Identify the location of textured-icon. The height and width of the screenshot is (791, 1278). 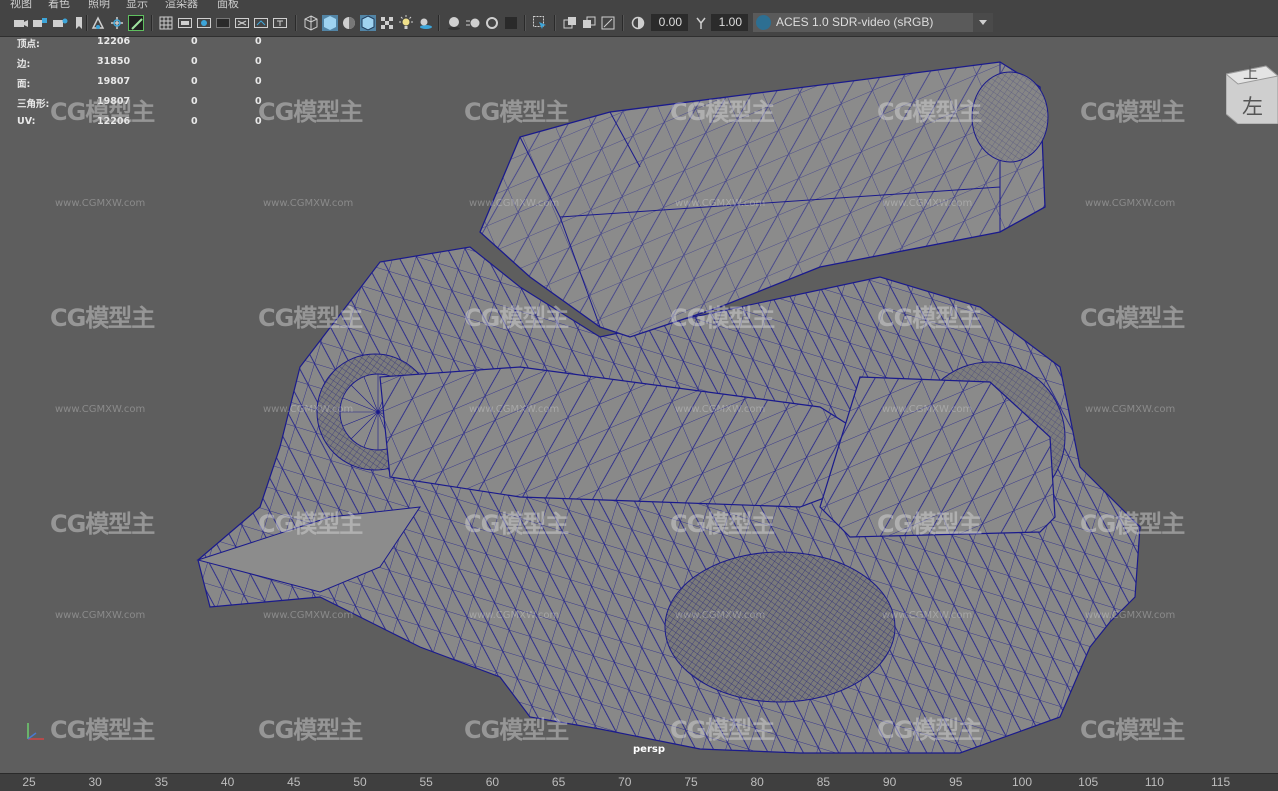
(387, 23).